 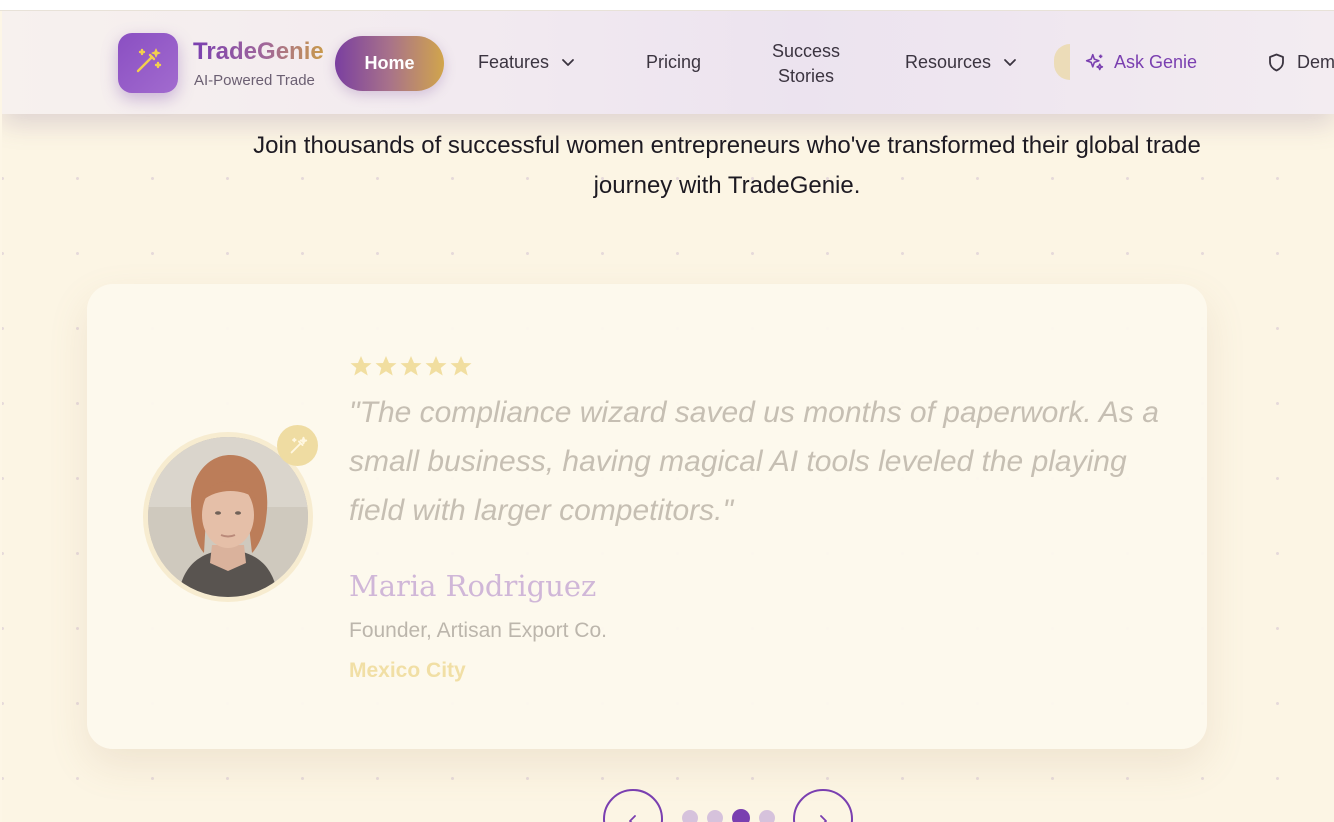 I want to click on nav-success-stories: Success Stories, so click(x=806, y=64).